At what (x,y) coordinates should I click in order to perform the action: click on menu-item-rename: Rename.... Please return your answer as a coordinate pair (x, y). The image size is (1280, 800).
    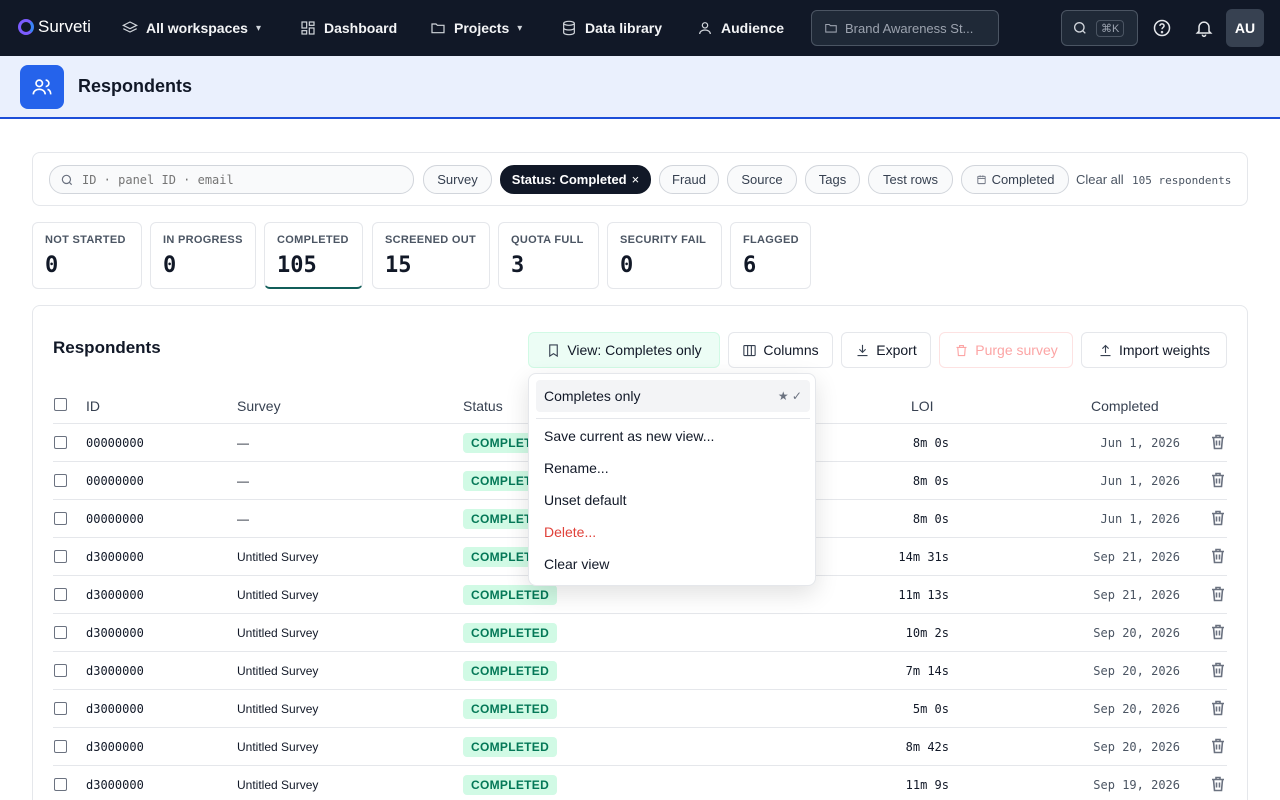
    Looking at the image, I should click on (576, 468).